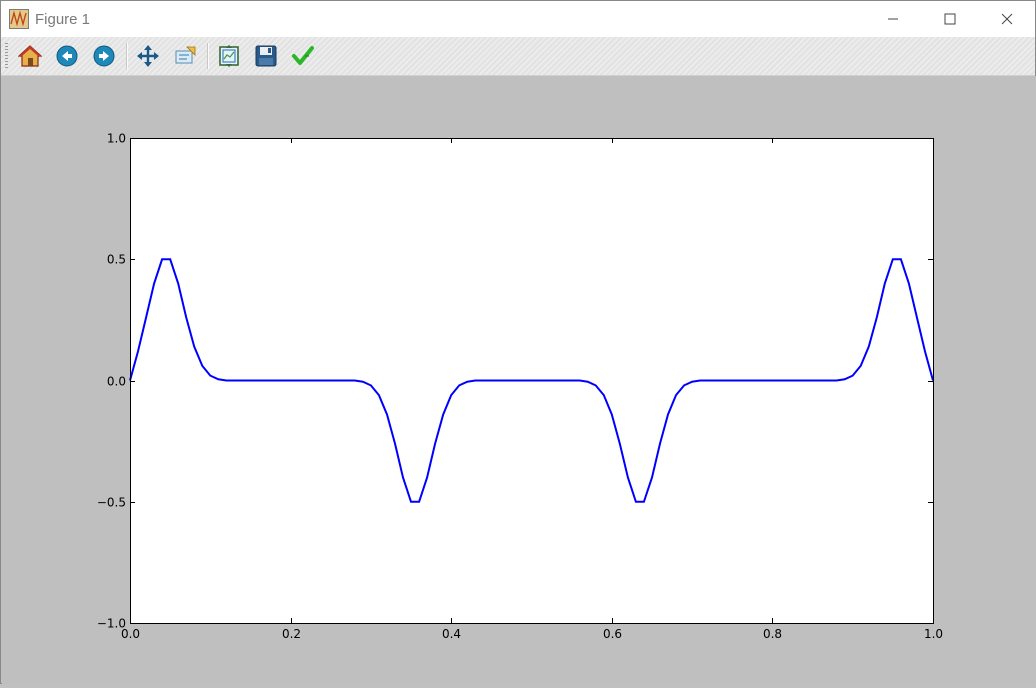  I want to click on title-bar: Figure 1, so click(518, 19).